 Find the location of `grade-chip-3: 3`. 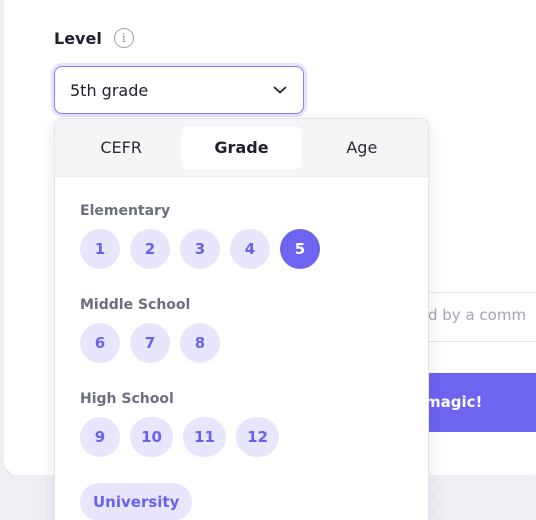

grade-chip-3: 3 is located at coordinates (200, 249).